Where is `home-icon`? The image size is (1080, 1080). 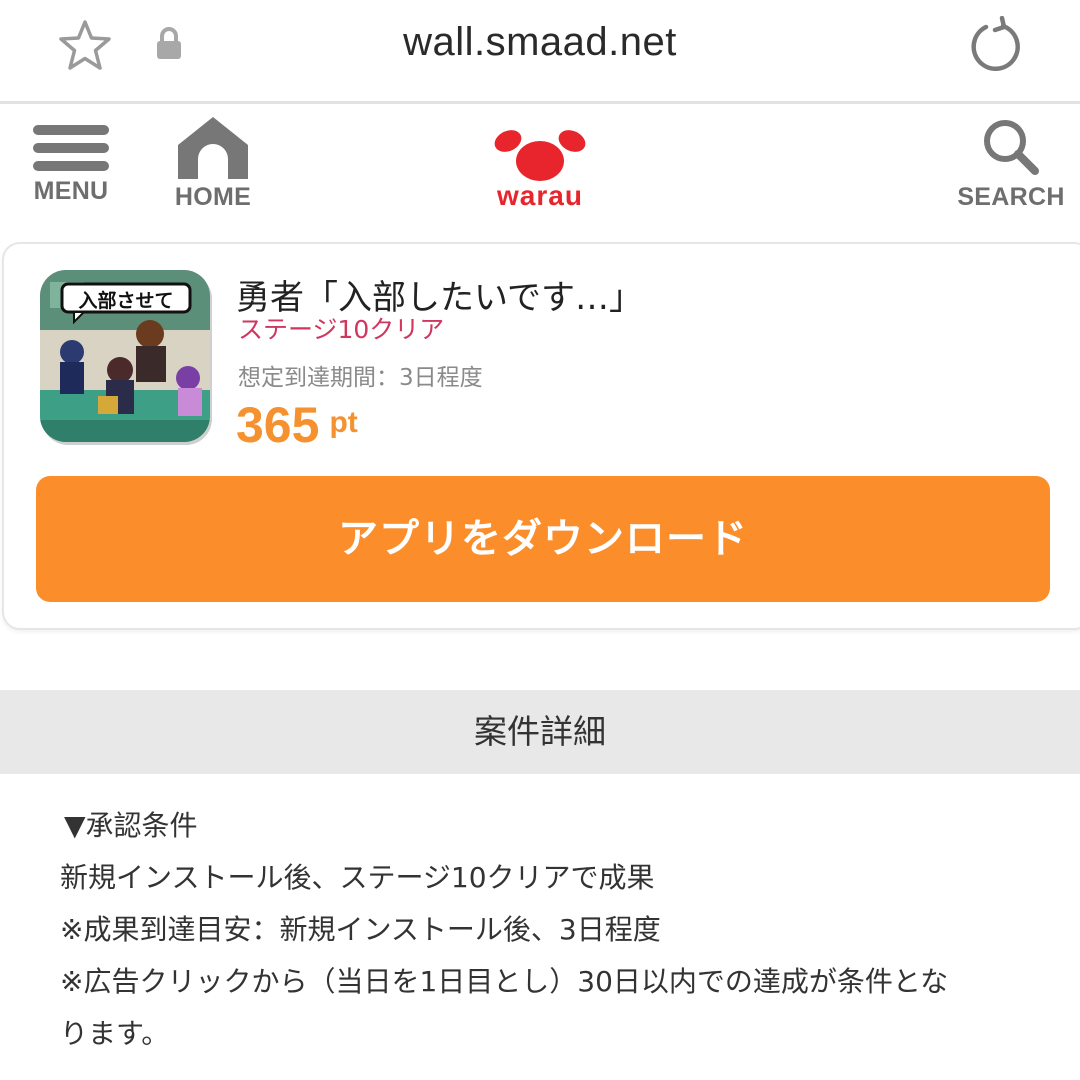 home-icon is located at coordinates (213, 148).